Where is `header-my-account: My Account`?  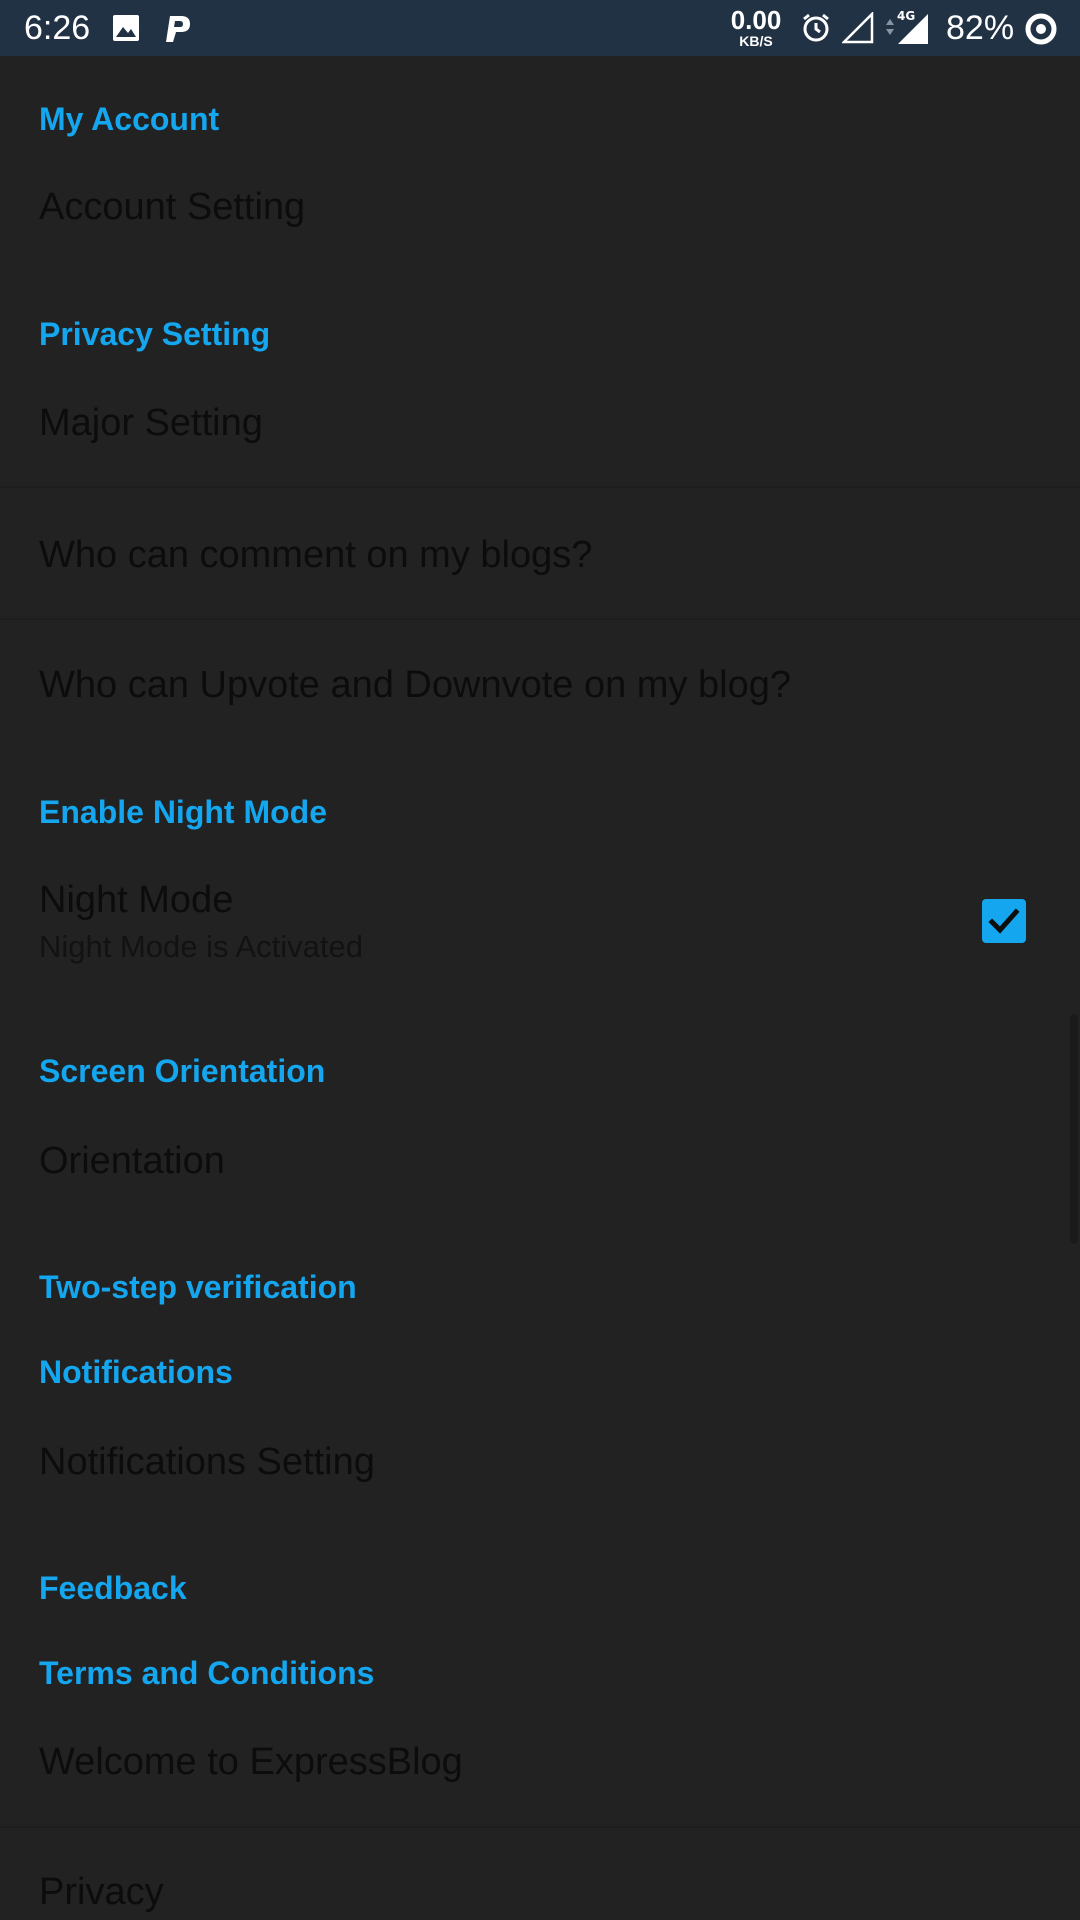
header-my-account: My Account is located at coordinates (129, 119).